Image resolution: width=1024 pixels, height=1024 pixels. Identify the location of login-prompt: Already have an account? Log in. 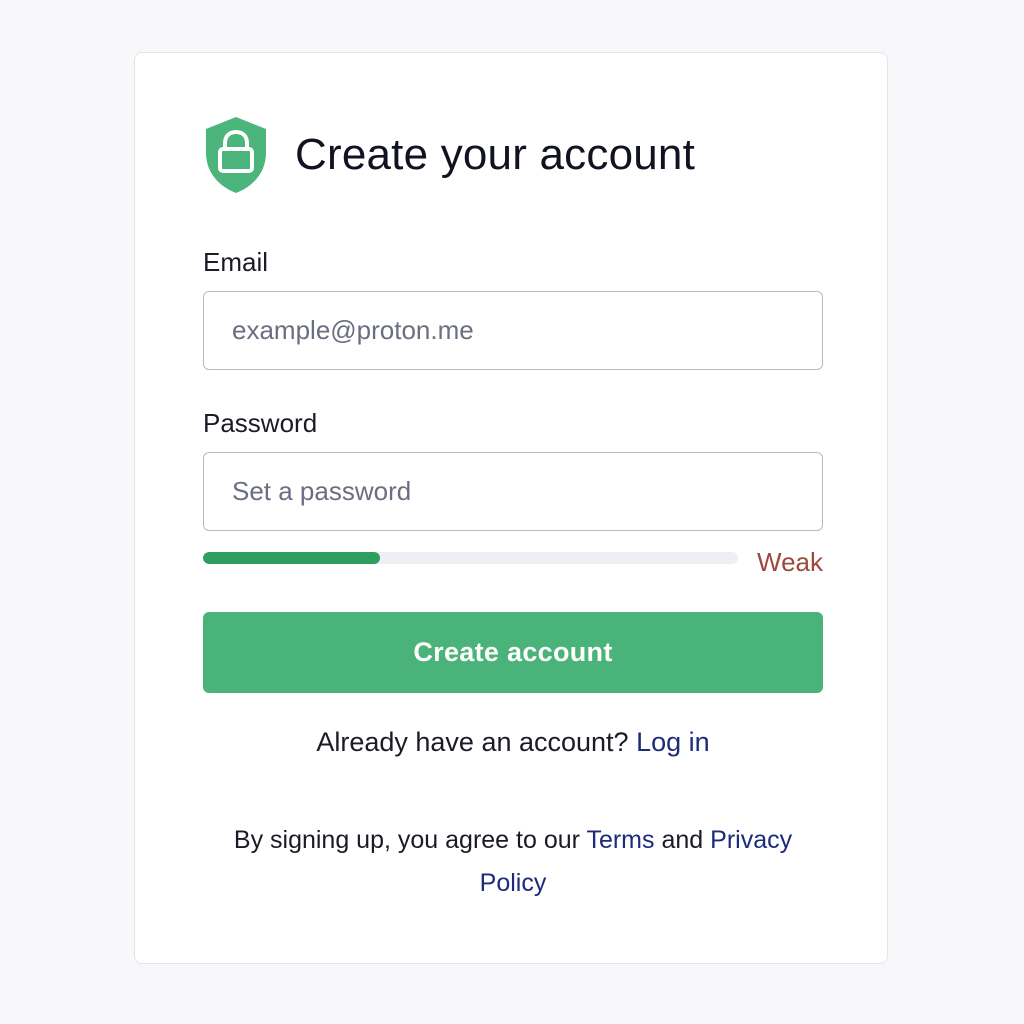
(513, 742).